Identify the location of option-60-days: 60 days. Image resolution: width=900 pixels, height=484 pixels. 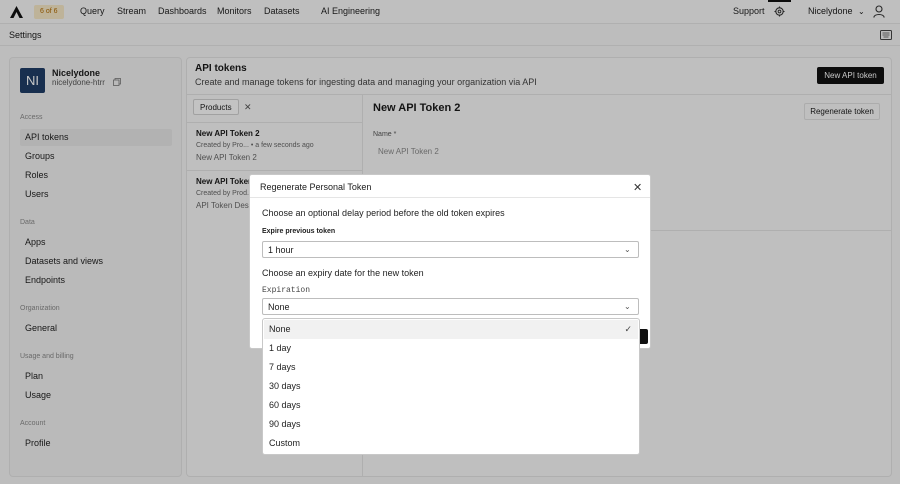
(451, 405).